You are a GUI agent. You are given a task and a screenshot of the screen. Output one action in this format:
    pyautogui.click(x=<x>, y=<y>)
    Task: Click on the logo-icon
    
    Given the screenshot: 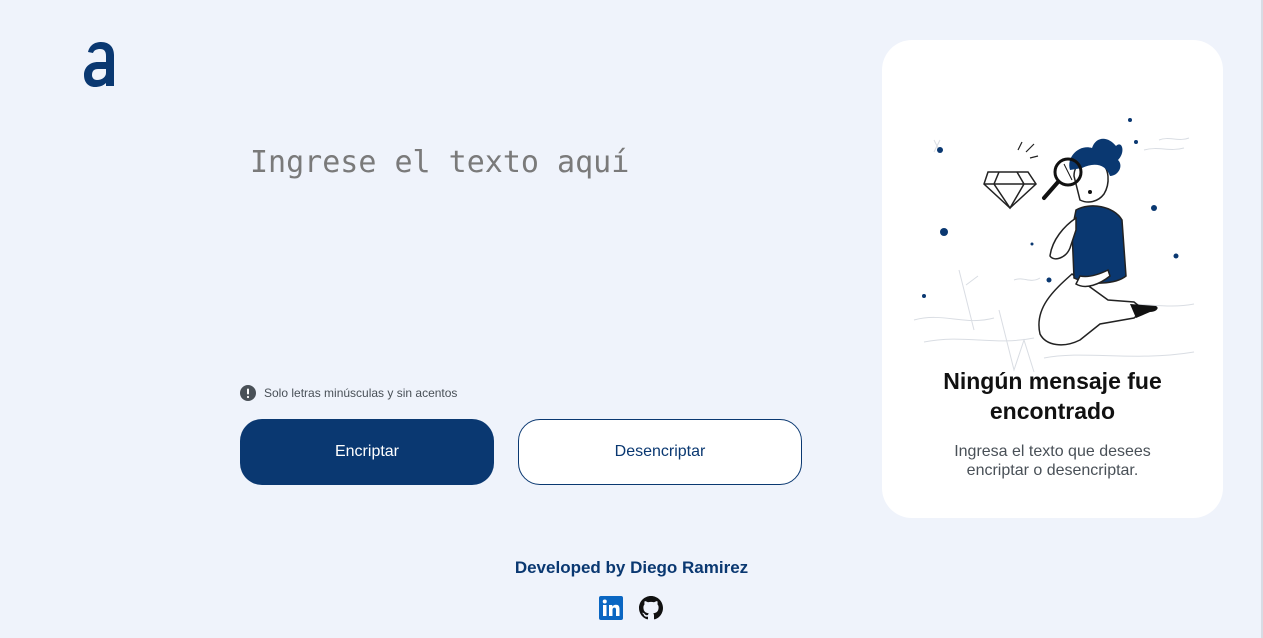 What is the action you would take?
    pyautogui.click(x=100, y=65)
    